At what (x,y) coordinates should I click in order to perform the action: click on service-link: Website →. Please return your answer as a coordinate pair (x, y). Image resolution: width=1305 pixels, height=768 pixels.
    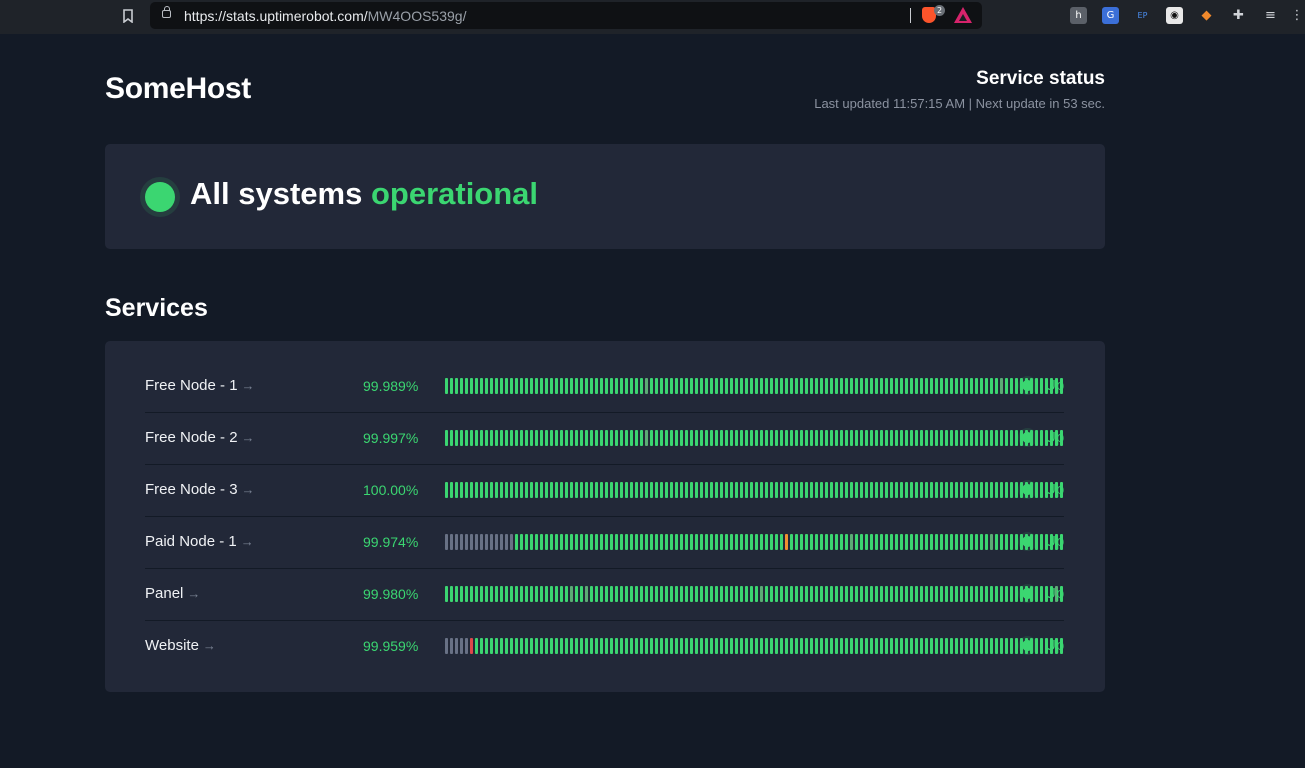
    Looking at the image, I should click on (180, 645).